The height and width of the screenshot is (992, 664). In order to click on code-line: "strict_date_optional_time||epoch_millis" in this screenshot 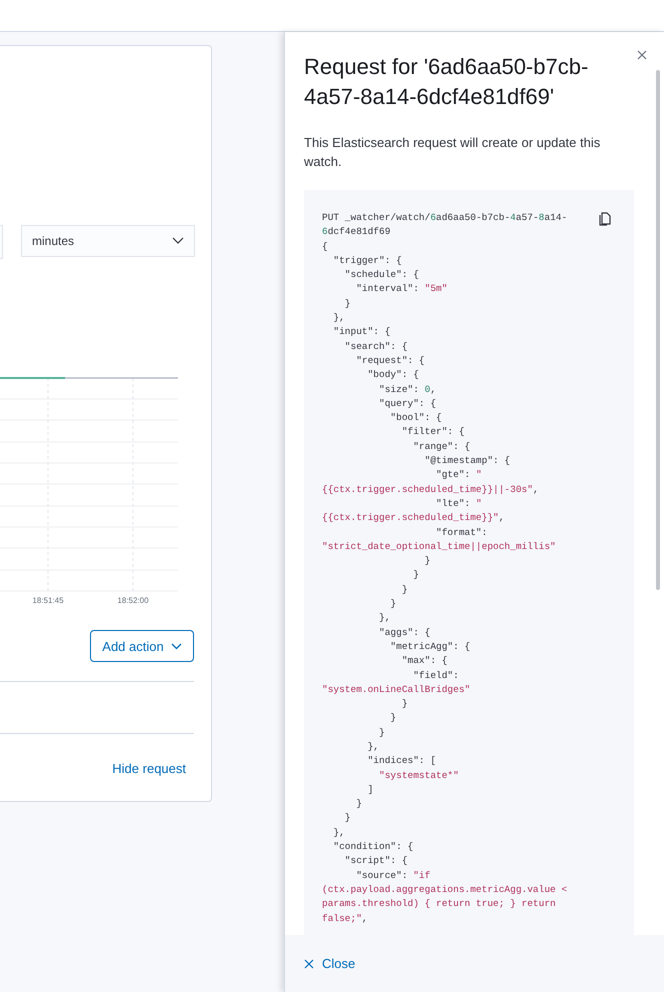, I will do `click(439, 547)`.